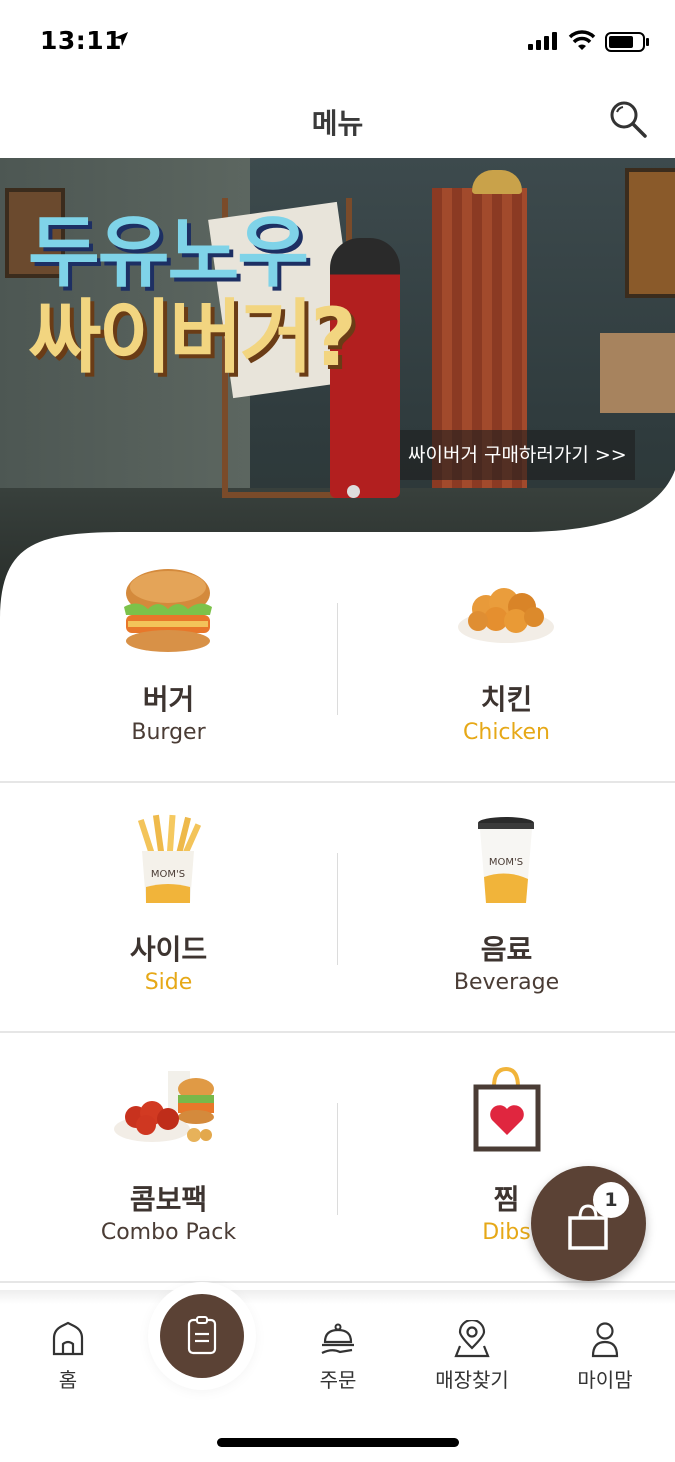  What do you see at coordinates (611, 1200) in the screenshot?
I see `cart-count-badge: 1` at bounding box center [611, 1200].